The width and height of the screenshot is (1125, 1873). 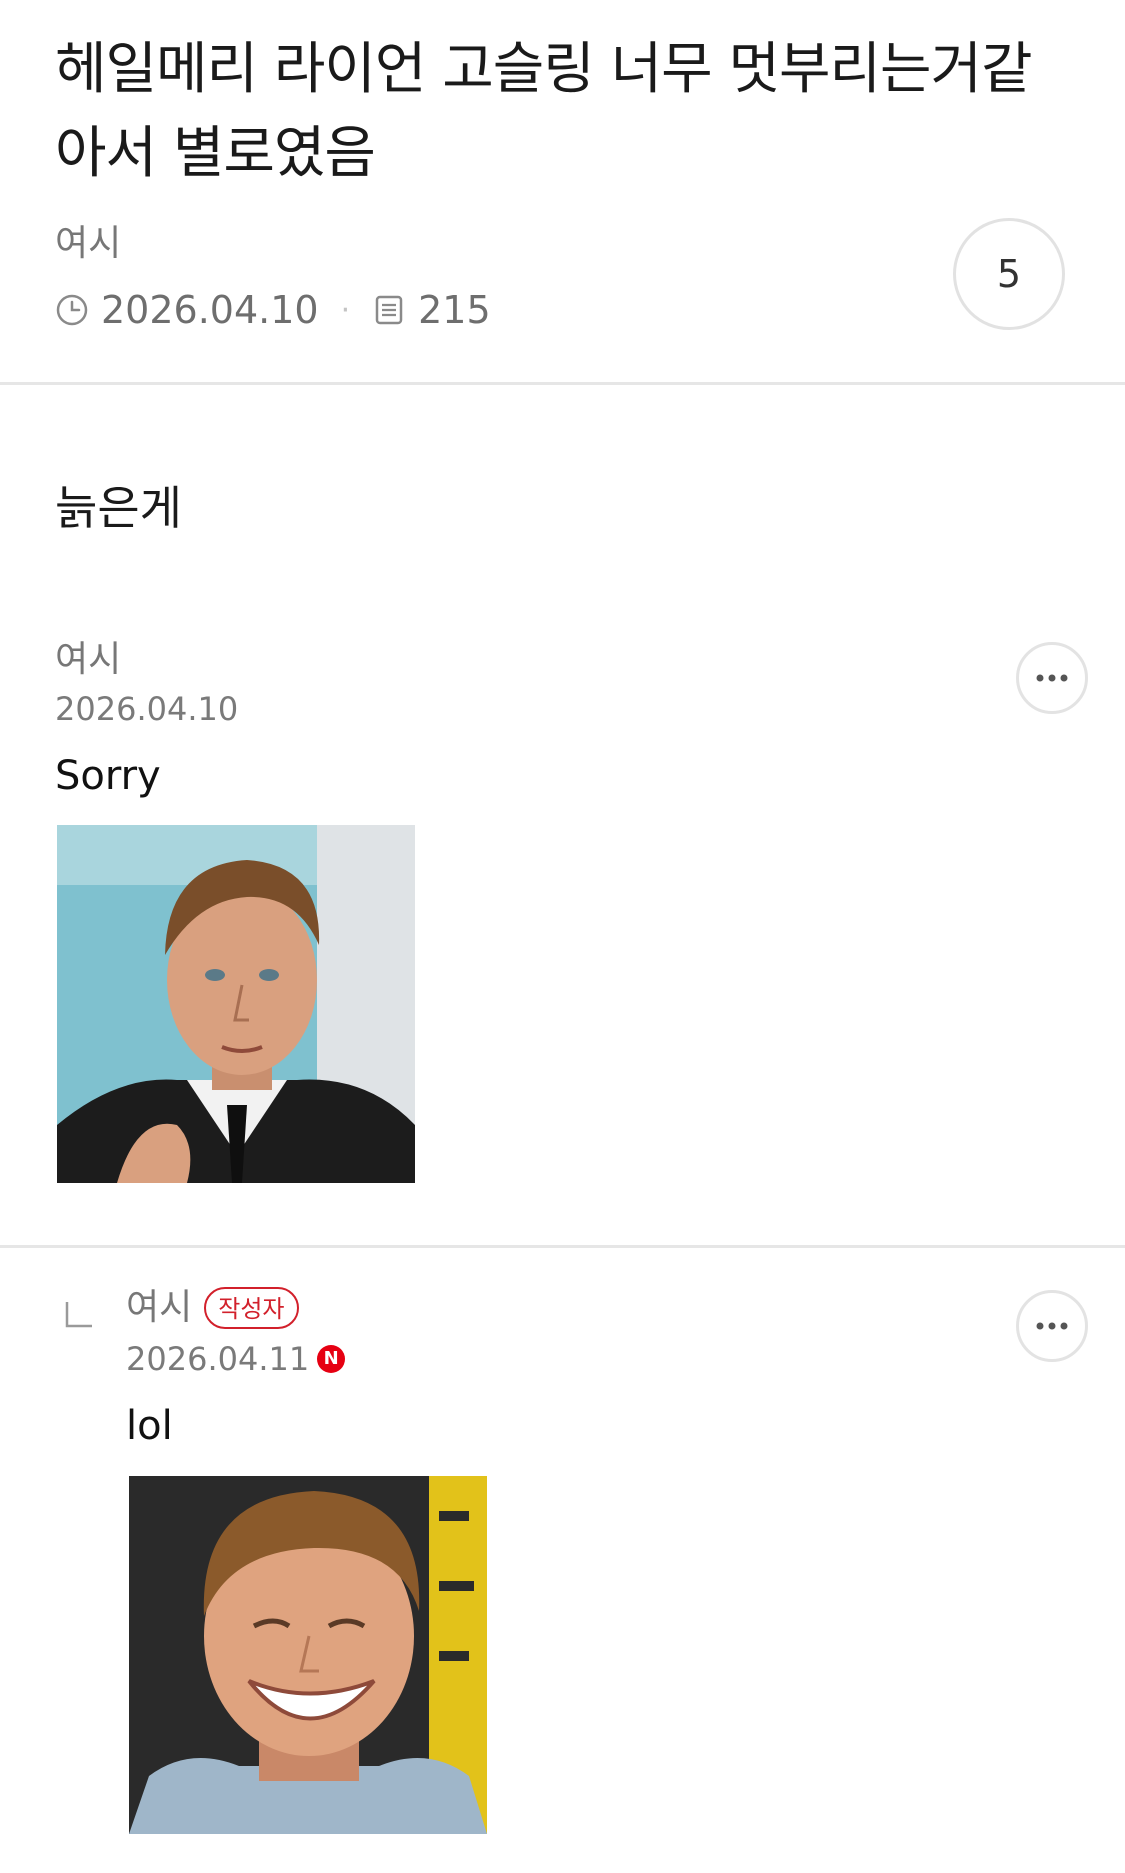 What do you see at coordinates (72, 310) in the screenshot?
I see `clock-icon` at bounding box center [72, 310].